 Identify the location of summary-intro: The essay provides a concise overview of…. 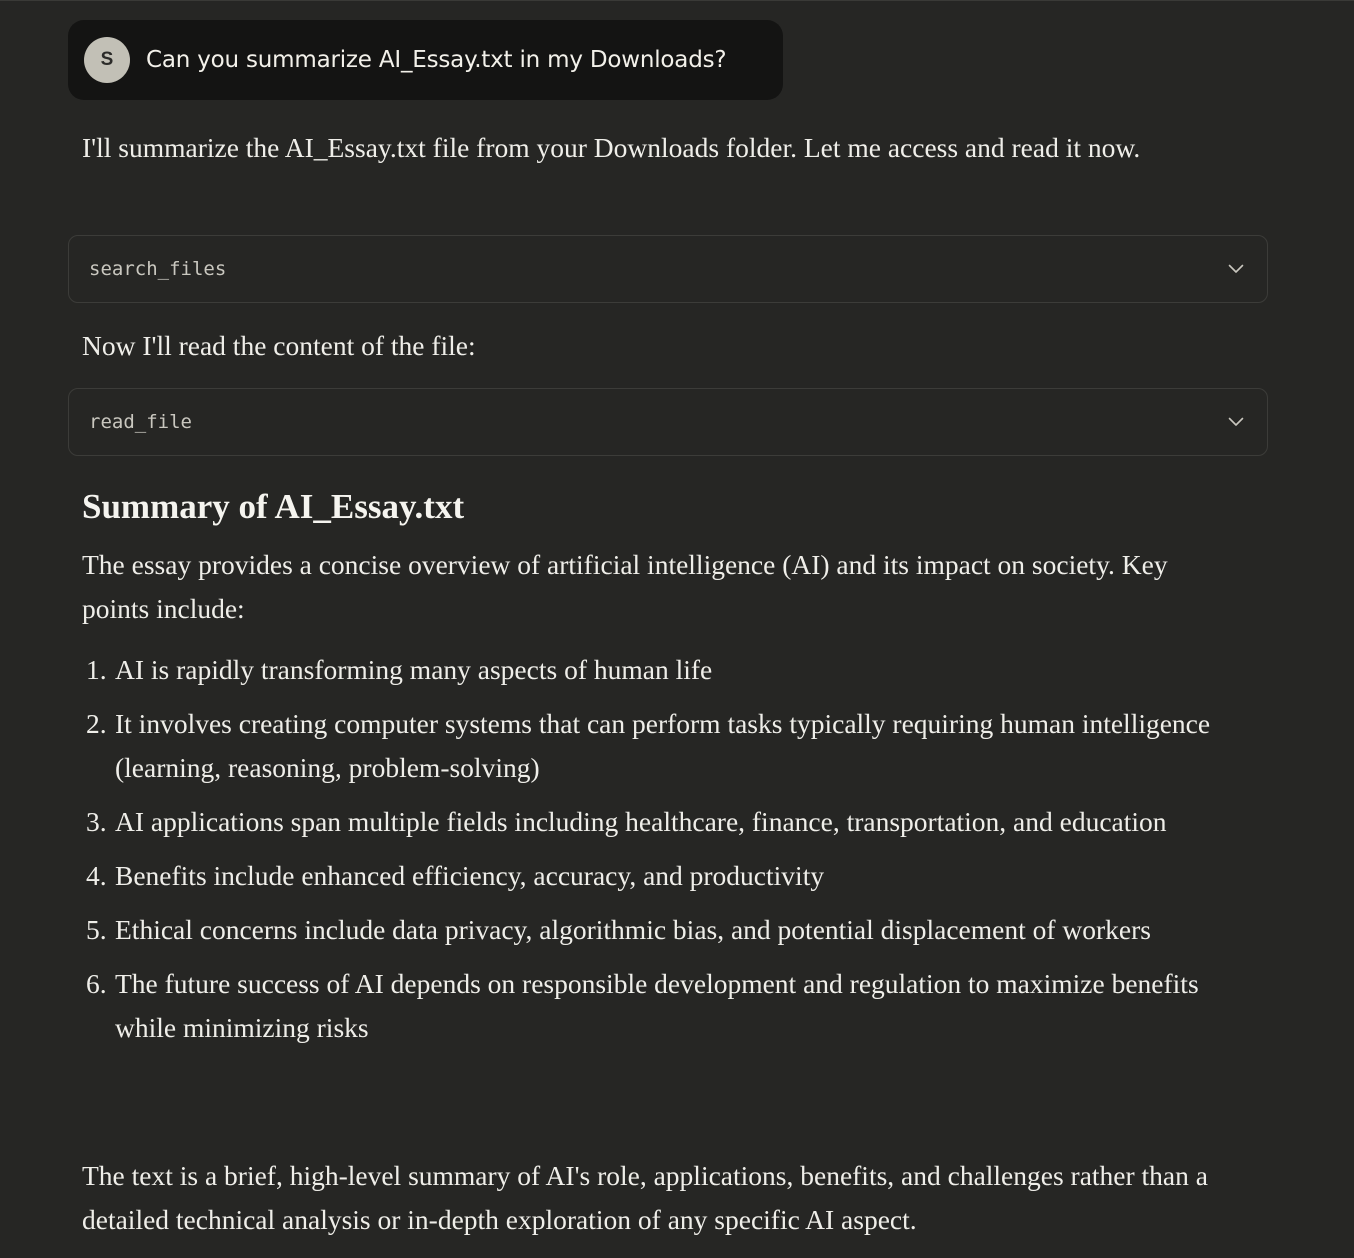
(647, 587).